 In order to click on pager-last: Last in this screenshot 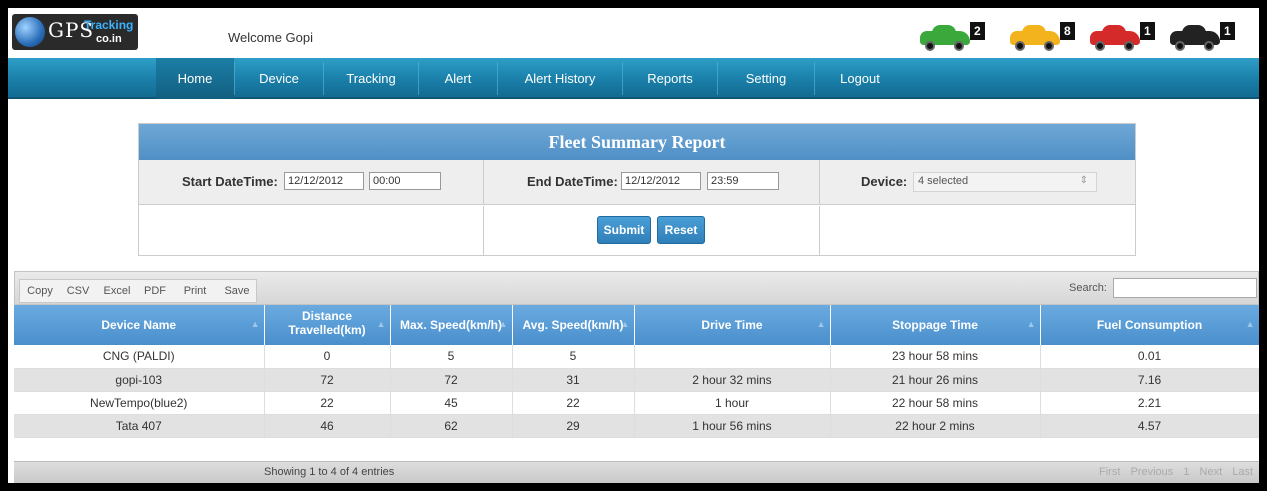, I will do `click(1242, 472)`.